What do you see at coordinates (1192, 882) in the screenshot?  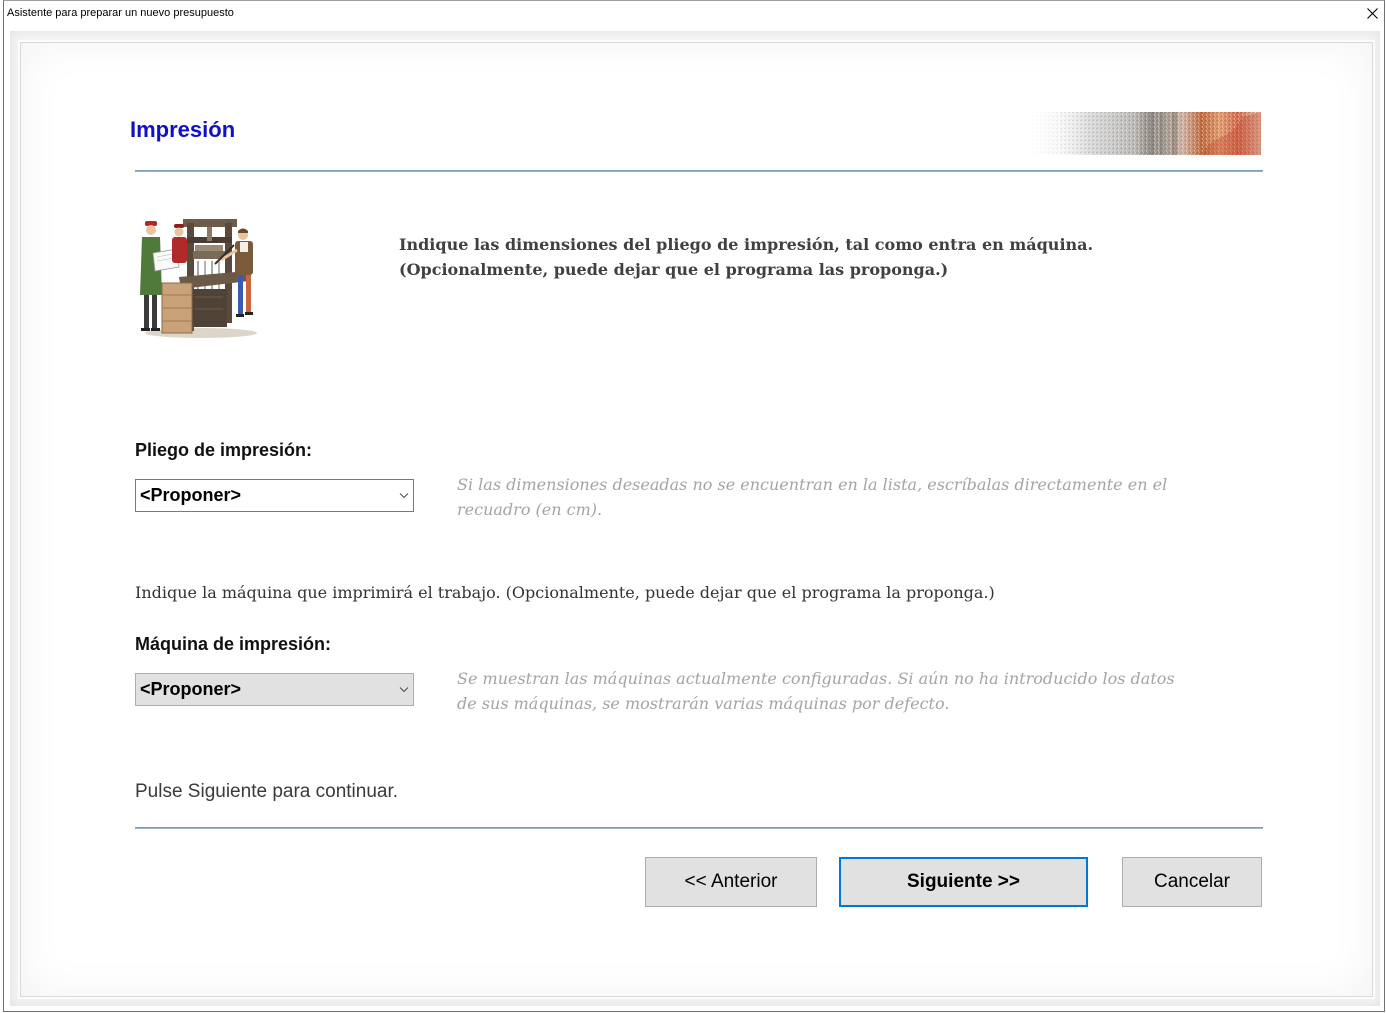 I see `cancel-button: Cancelar` at bounding box center [1192, 882].